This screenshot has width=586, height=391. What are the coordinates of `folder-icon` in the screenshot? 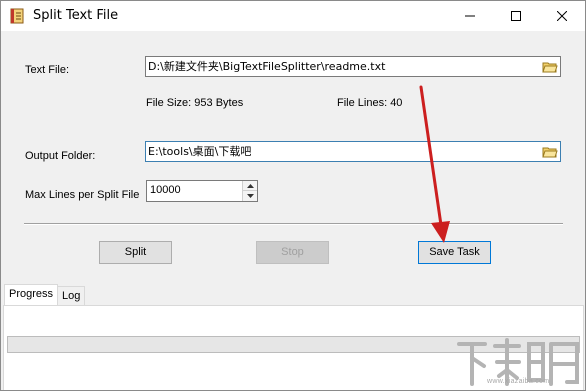 It's located at (550, 152).